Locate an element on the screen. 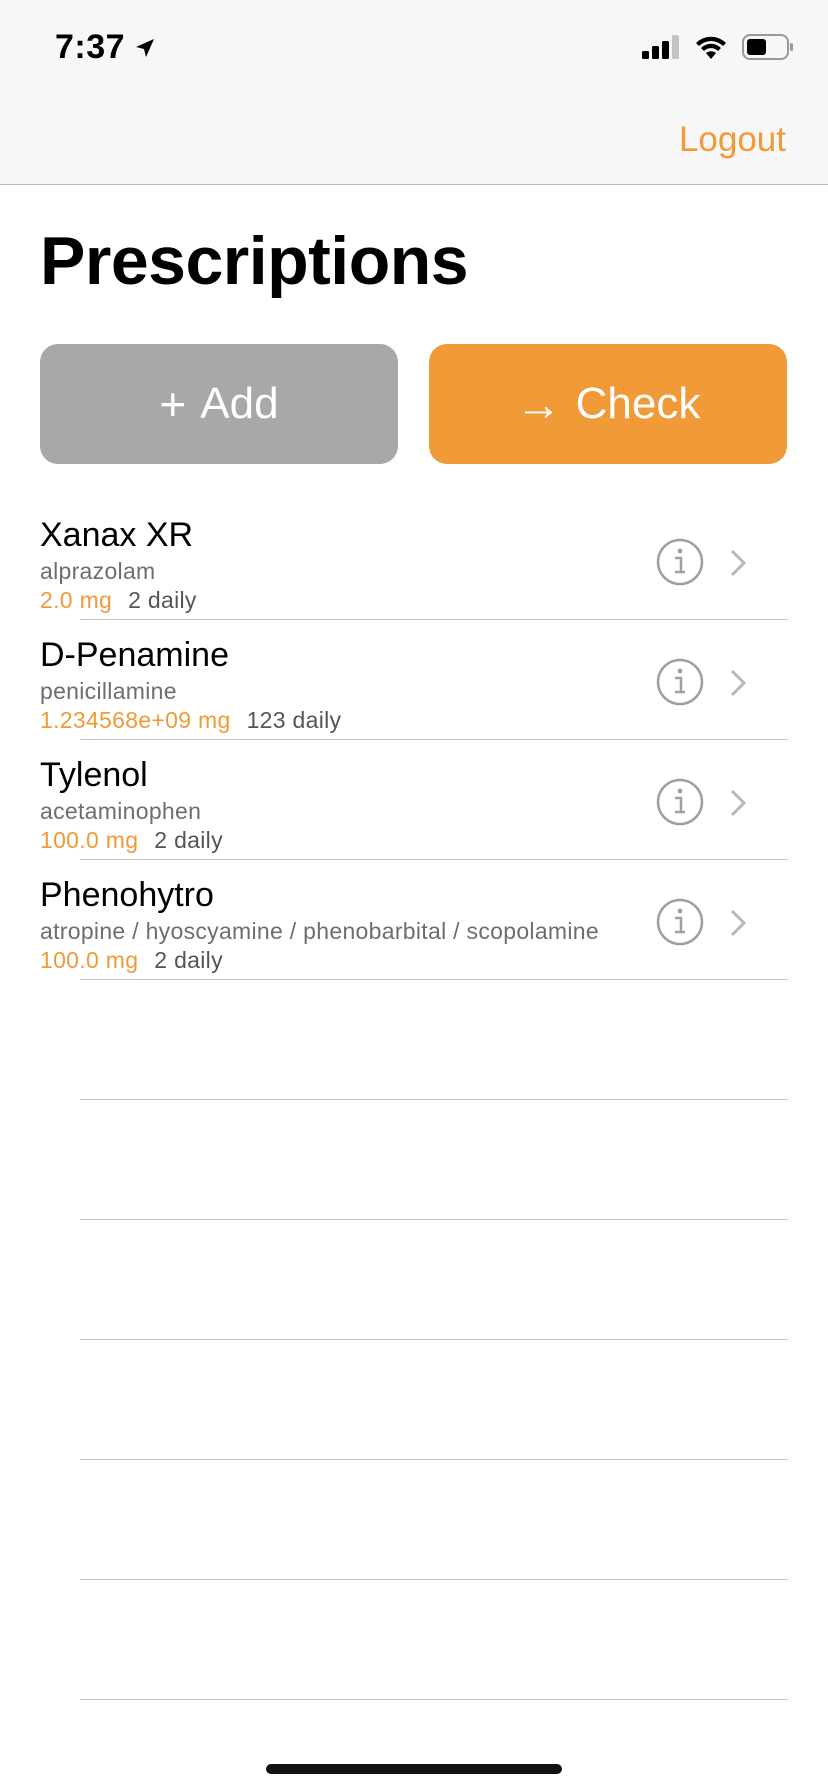 The width and height of the screenshot is (828, 1792). prescription-dose-line: 1.234568e+09 mg 123 daily is located at coordinates (190, 720).